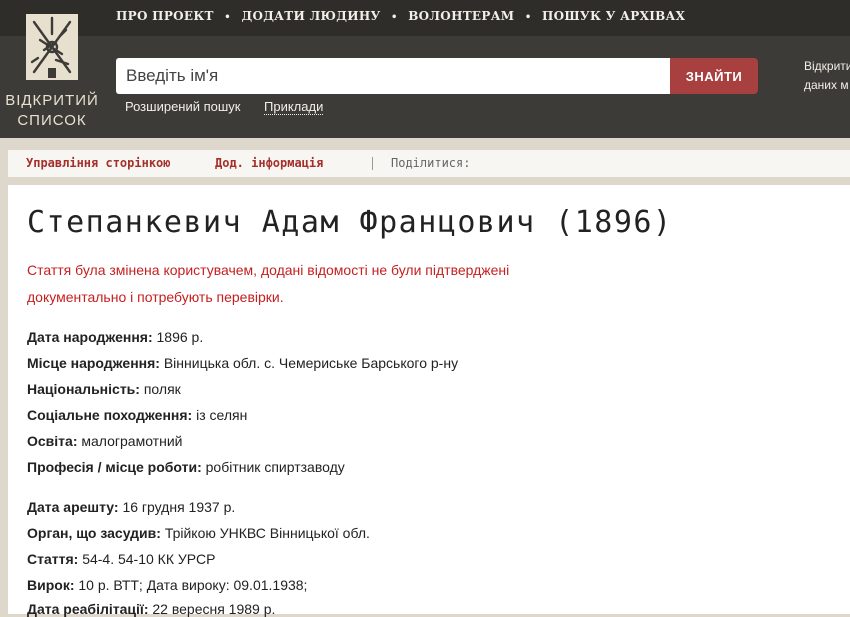  I want to click on share-label: Поділитися:, so click(431, 163).